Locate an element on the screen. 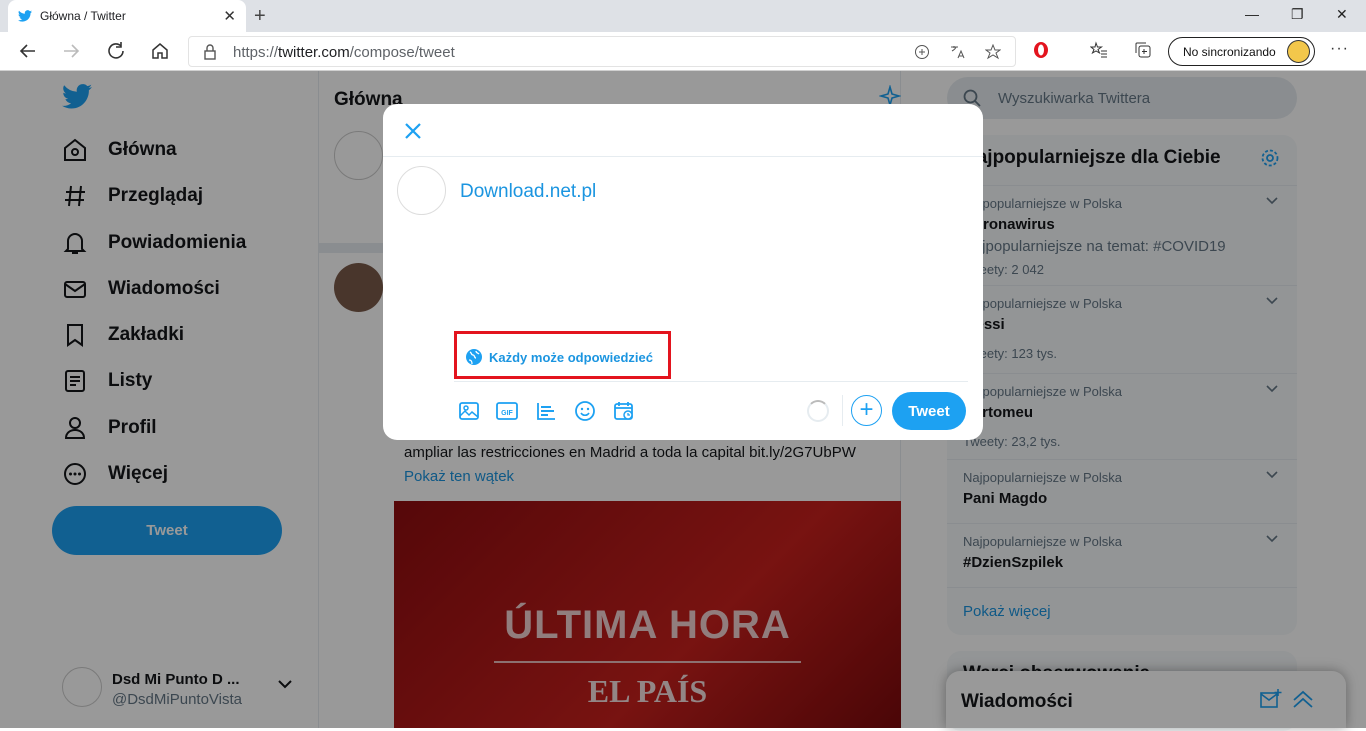 The image size is (1366, 731). avatar is located at coordinates (421, 190).